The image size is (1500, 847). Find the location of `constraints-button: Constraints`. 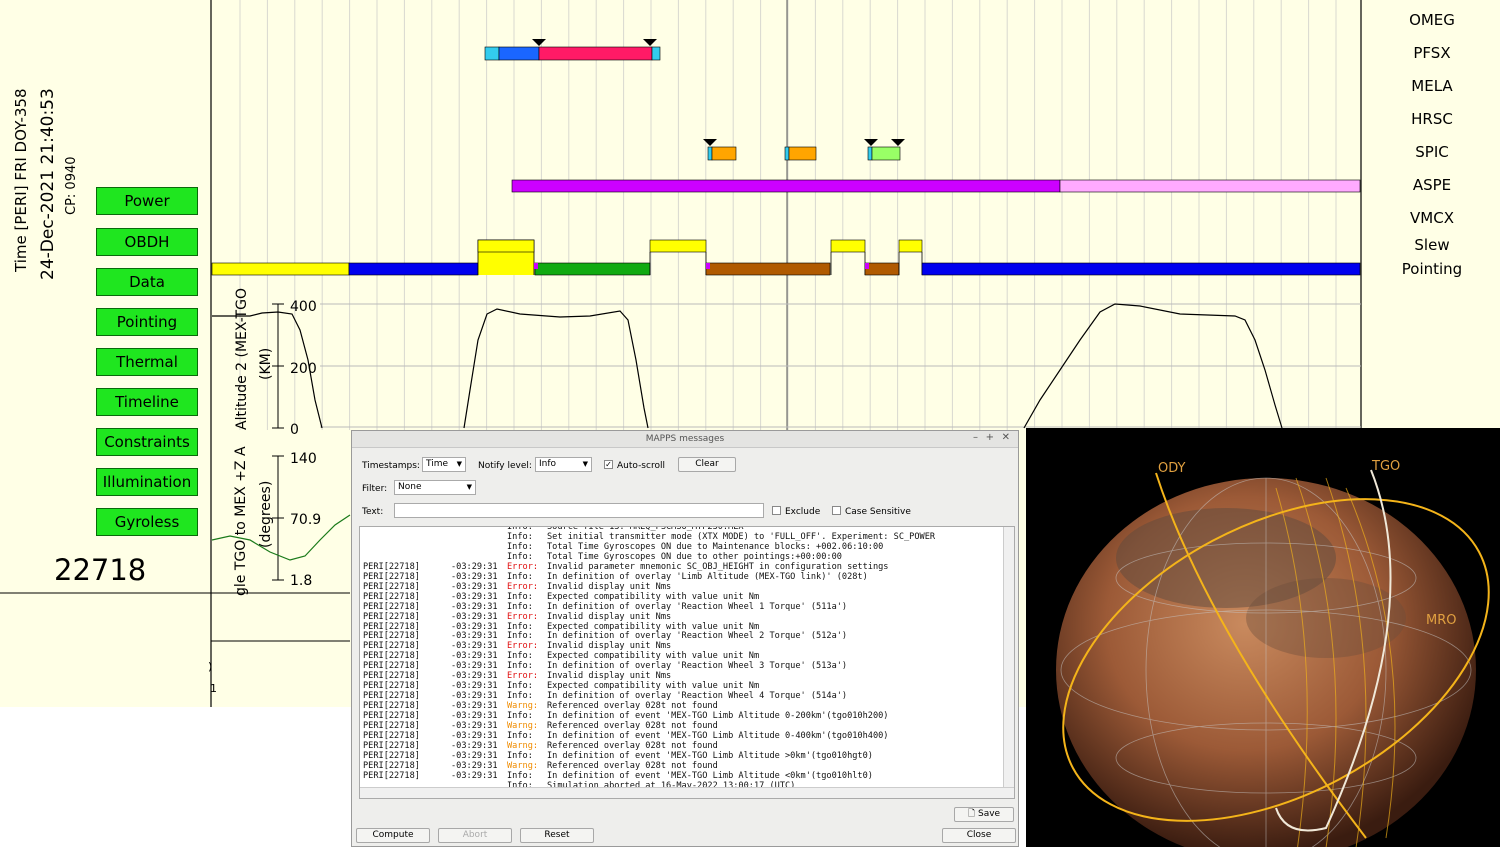

constraints-button: Constraints is located at coordinates (147, 442).